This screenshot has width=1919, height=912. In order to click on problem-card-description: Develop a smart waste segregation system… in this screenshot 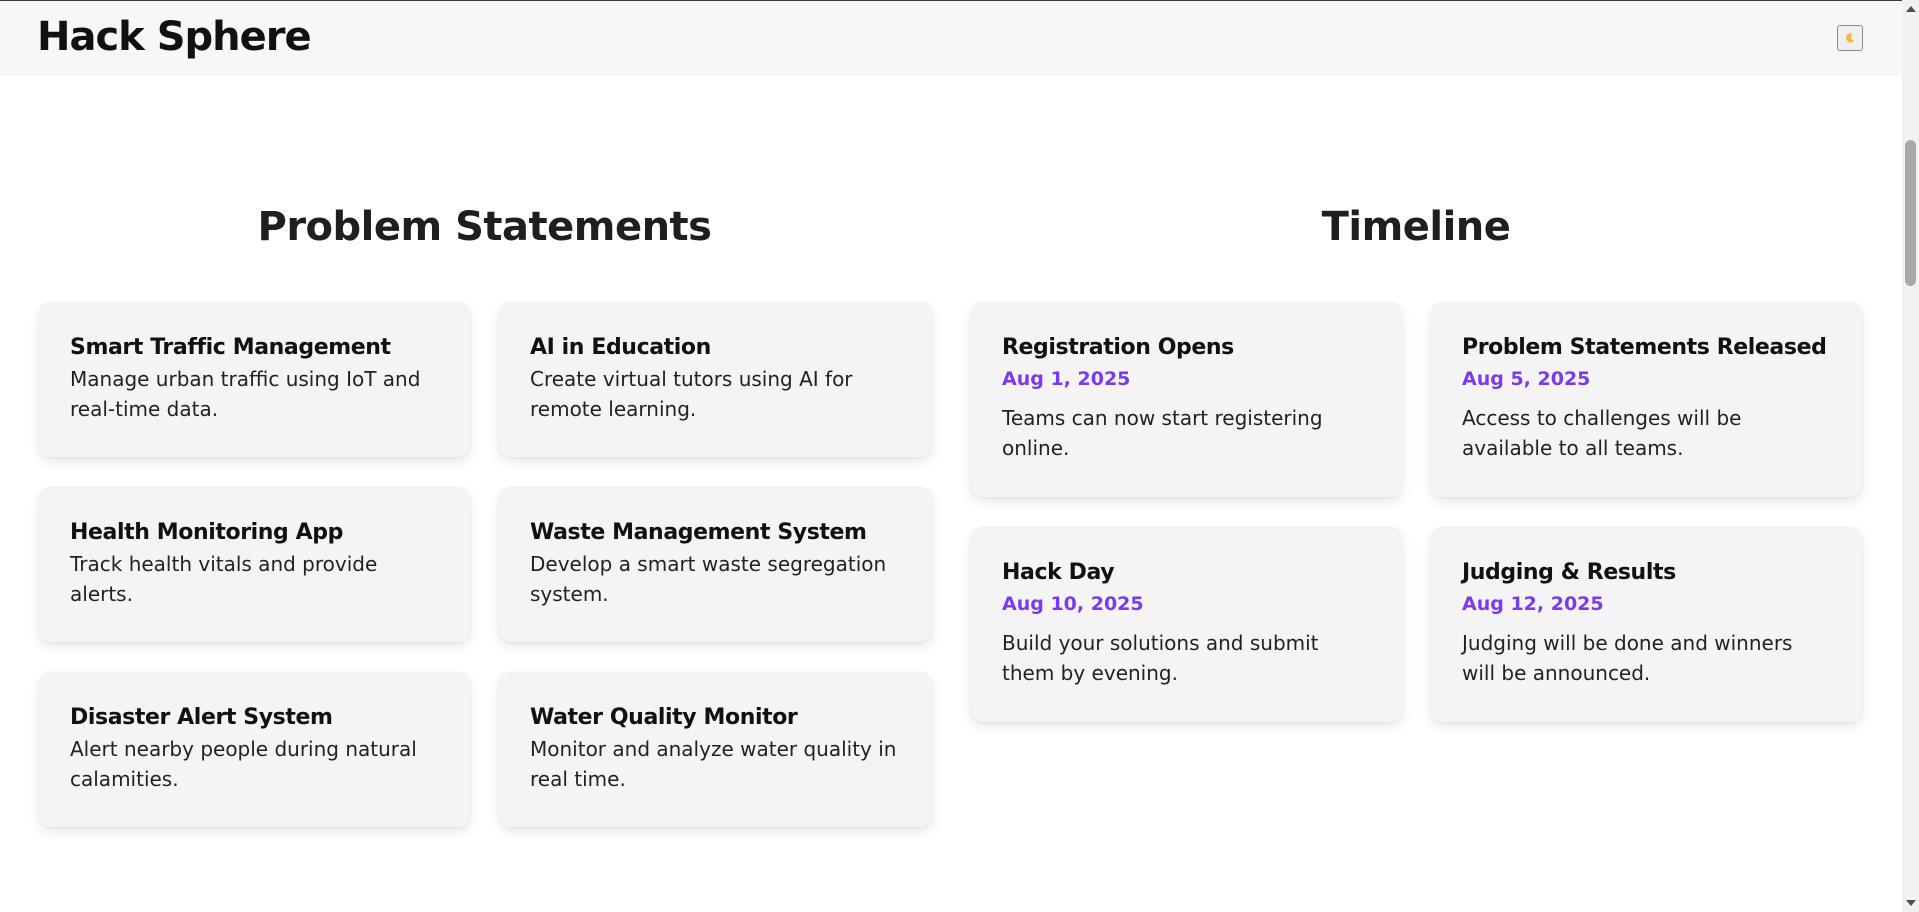, I will do `click(708, 579)`.